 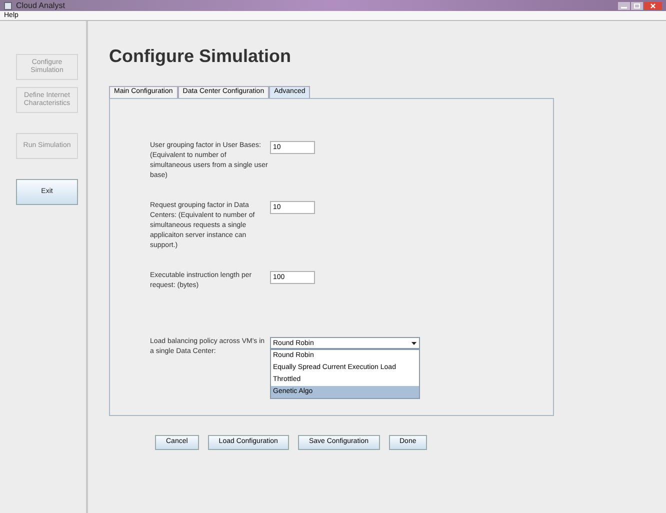 I want to click on page-heading: Configure Simulation, so click(x=200, y=56).